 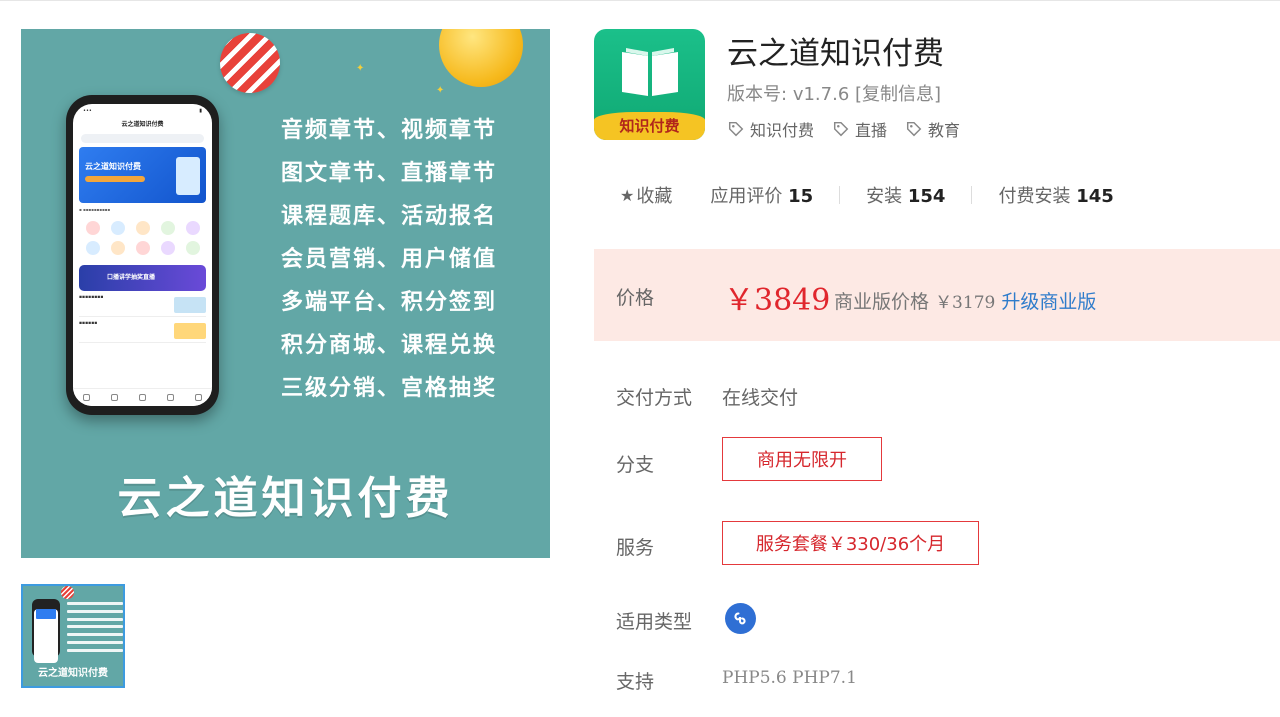 I want to click on version-line: 版本号: v1.7.6 [复制信息], so click(x=834, y=93).